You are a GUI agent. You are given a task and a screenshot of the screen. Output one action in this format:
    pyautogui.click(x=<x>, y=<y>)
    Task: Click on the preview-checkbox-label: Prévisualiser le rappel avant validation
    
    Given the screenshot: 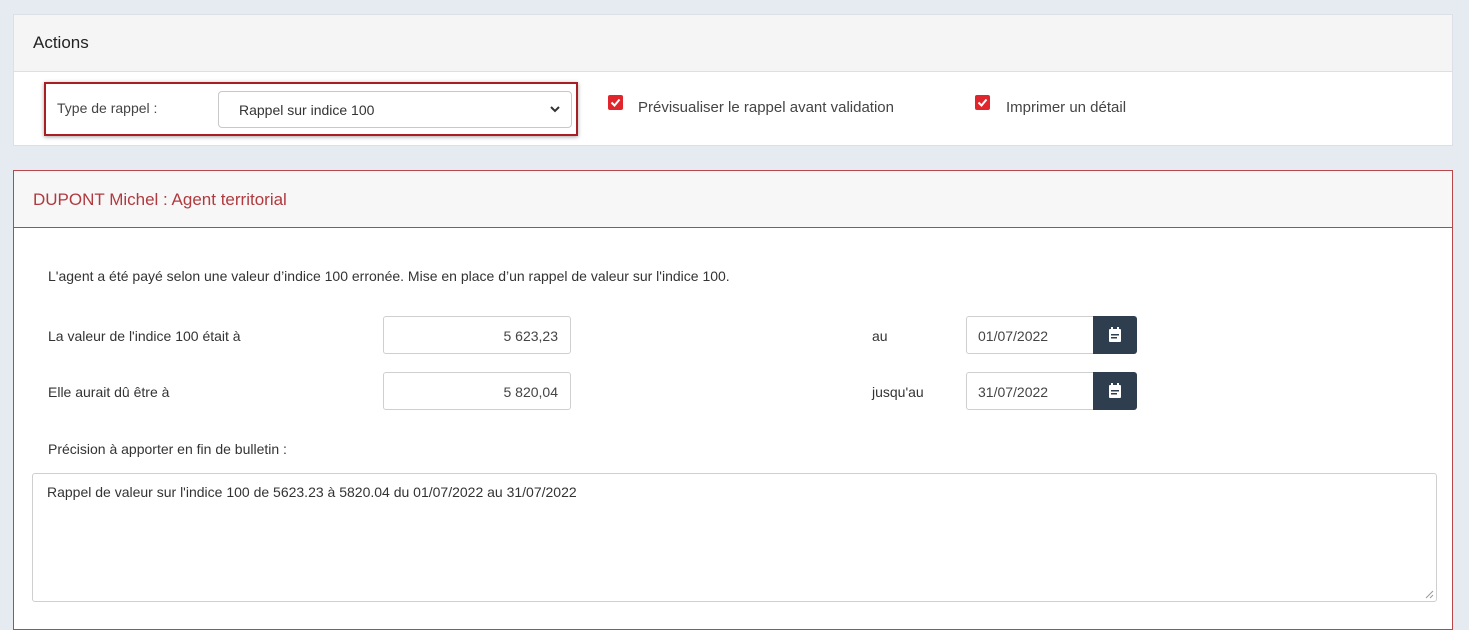 What is the action you would take?
    pyautogui.click(x=766, y=107)
    